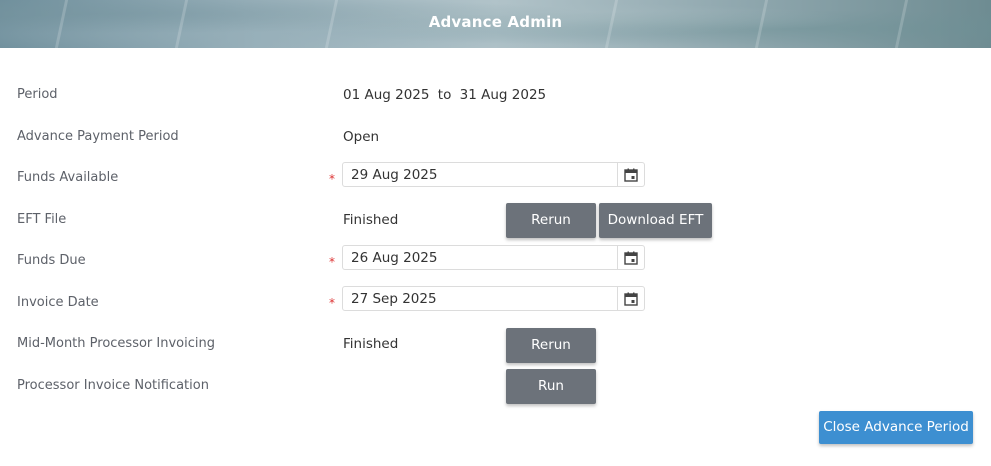  I want to click on period-label: Period, so click(37, 94).